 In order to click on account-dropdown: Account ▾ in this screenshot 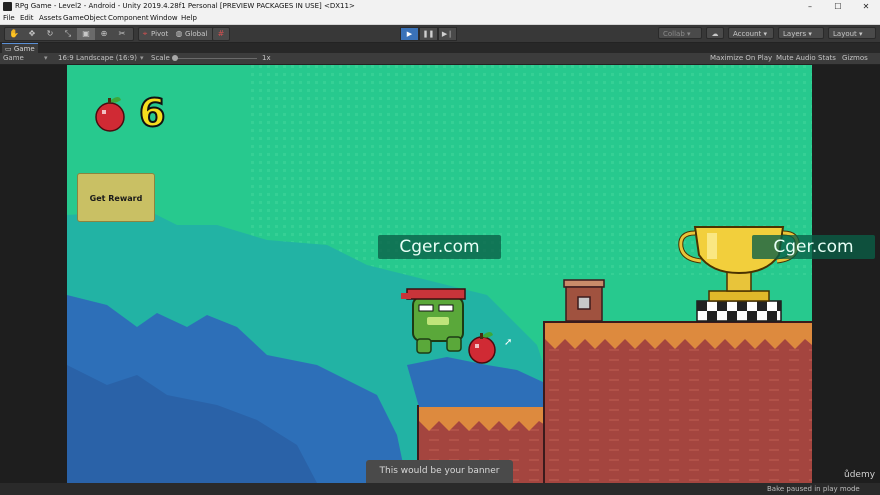, I will do `click(751, 33)`.